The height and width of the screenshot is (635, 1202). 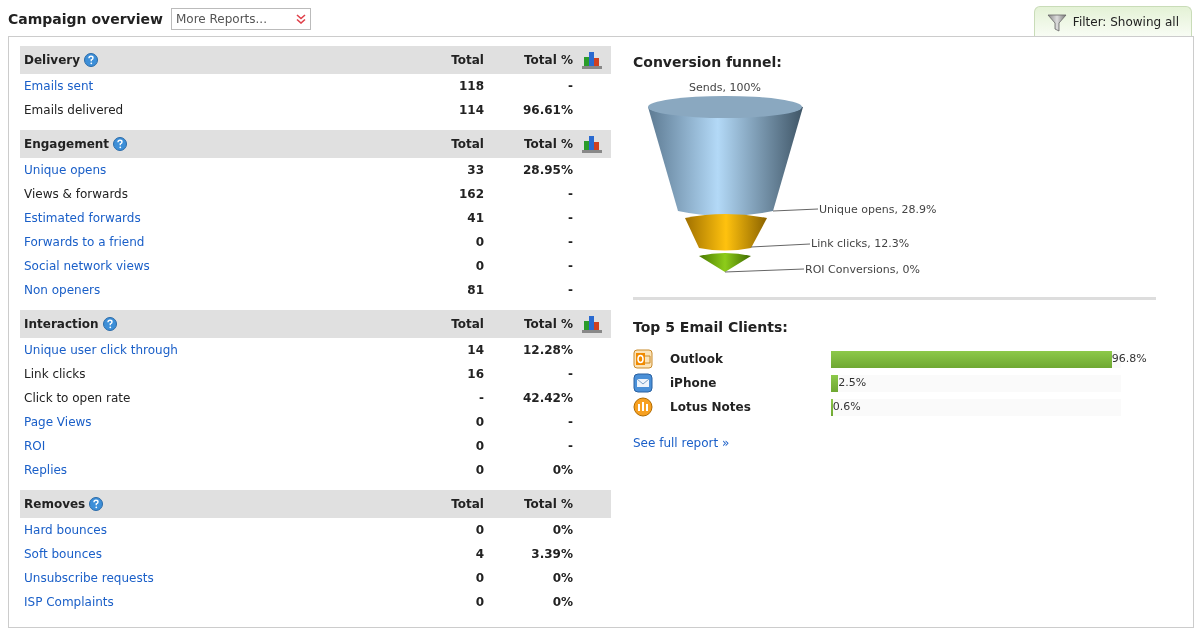 I want to click on section-heading: Conversion funnel:, so click(x=708, y=62).